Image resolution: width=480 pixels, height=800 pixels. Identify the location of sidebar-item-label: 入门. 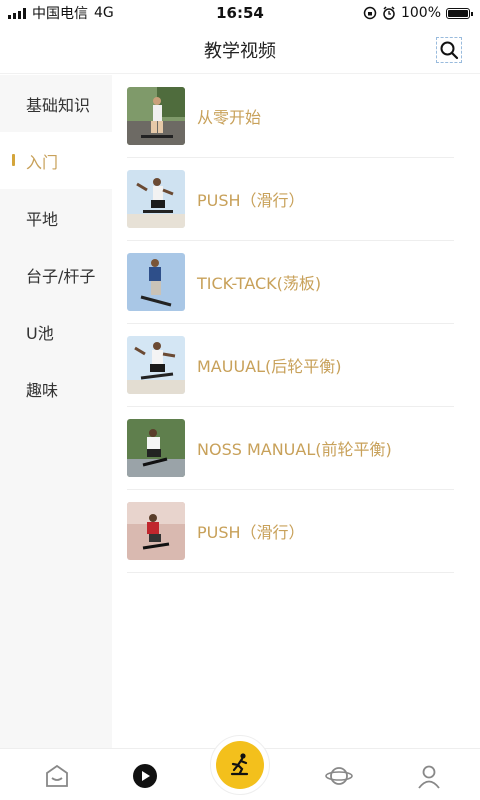
(42, 162).